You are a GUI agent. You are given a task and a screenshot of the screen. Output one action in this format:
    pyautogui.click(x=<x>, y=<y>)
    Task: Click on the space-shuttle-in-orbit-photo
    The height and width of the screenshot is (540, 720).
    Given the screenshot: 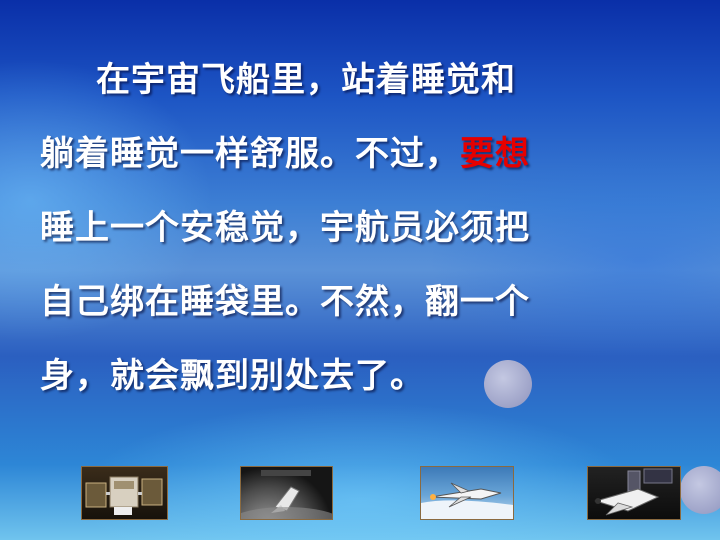 What is the action you would take?
    pyautogui.click(x=634, y=493)
    